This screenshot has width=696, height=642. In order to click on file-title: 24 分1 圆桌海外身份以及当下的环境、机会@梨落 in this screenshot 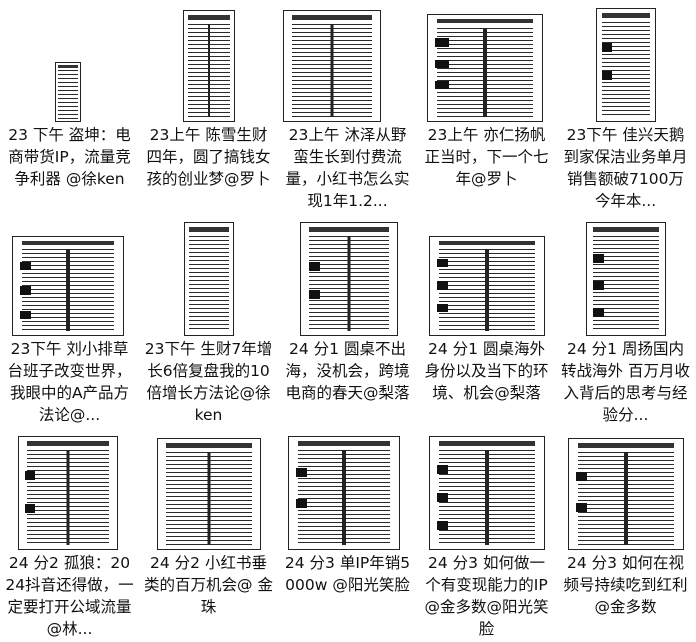, I will do `click(486, 371)`.